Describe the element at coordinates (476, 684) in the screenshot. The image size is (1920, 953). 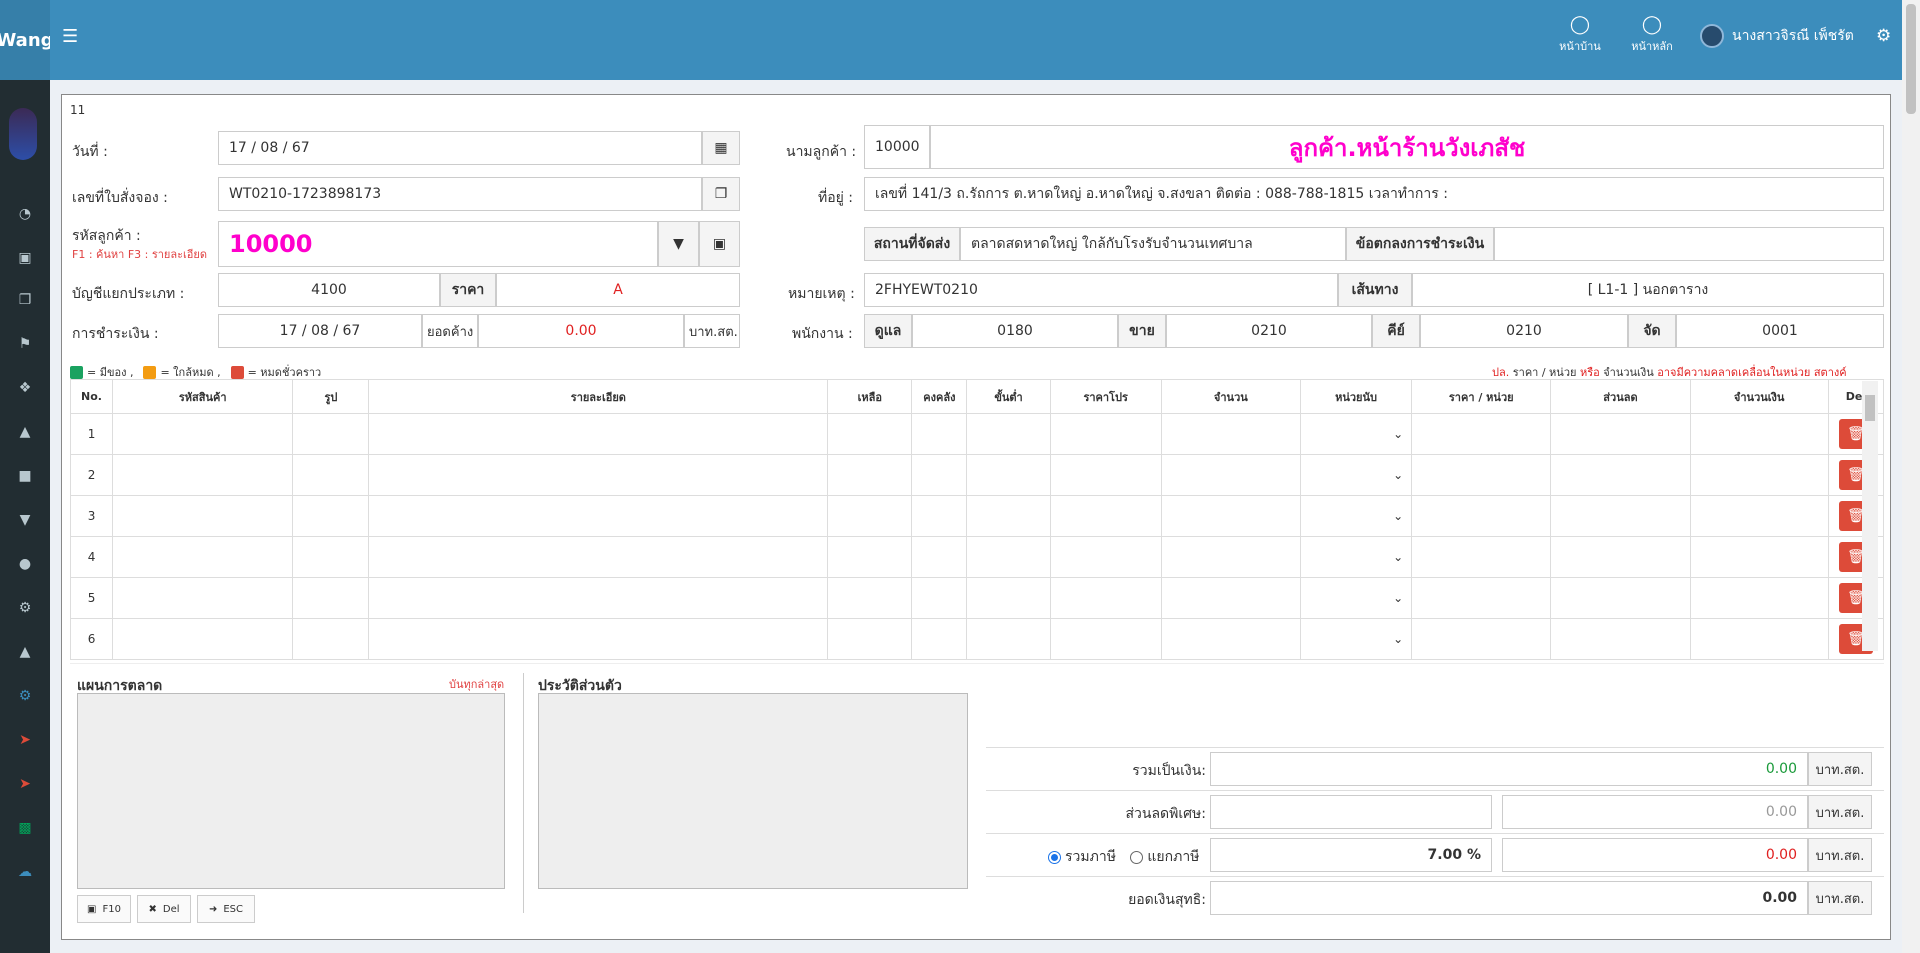
I see `latest-record-link: บันทุกล่าสุด` at that location.